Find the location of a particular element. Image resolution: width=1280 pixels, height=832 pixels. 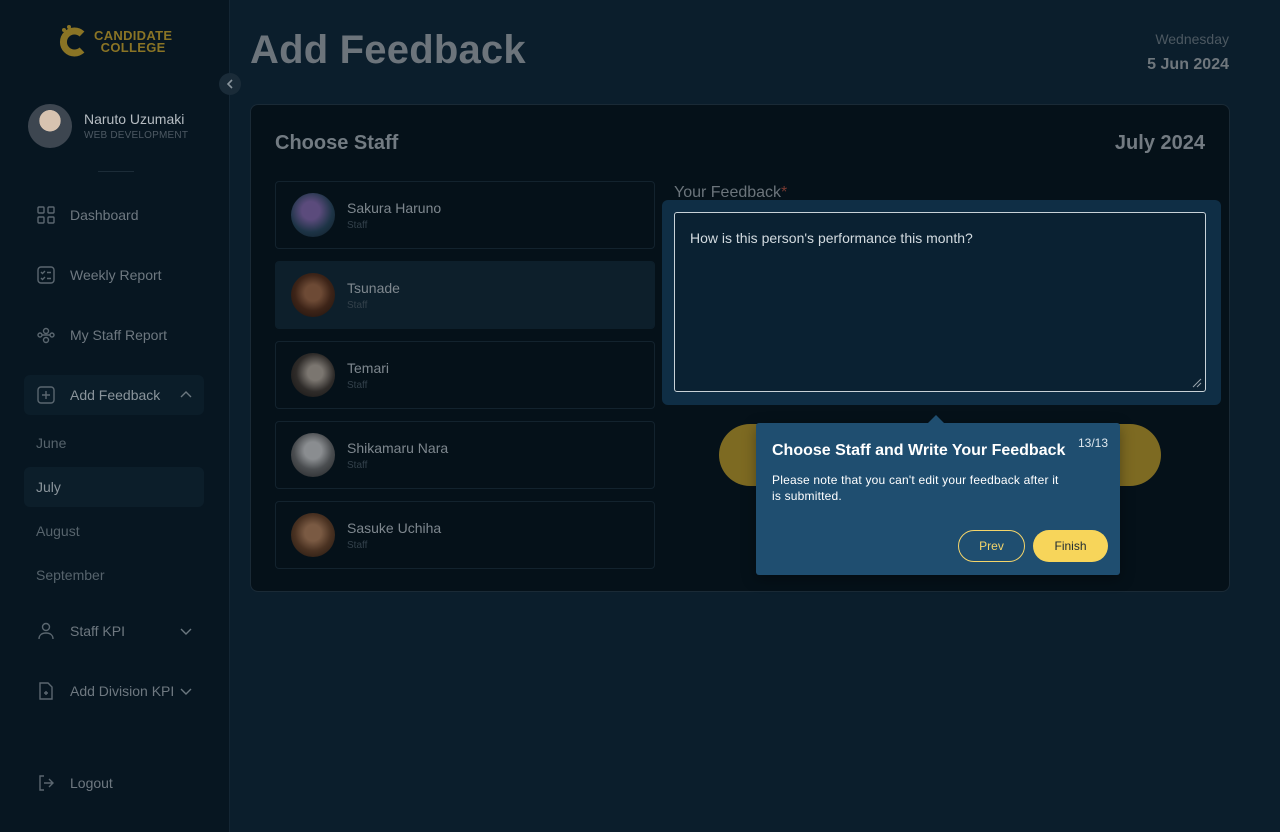

sidebar-subitem-september: September is located at coordinates (114, 575).